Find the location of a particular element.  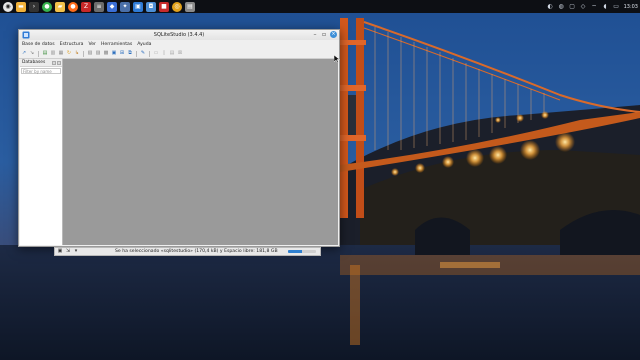

databases-panel-header: Databases is located at coordinates (41, 63).